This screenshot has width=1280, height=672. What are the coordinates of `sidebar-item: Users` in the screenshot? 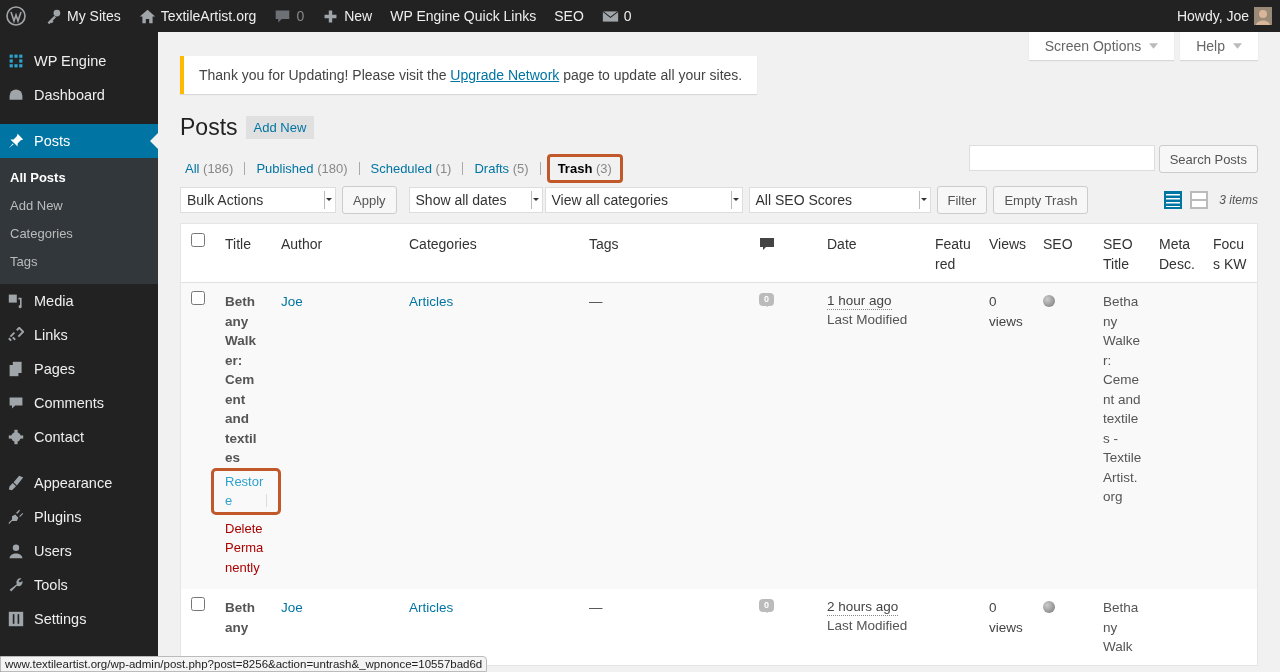 It's located at (79, 551).